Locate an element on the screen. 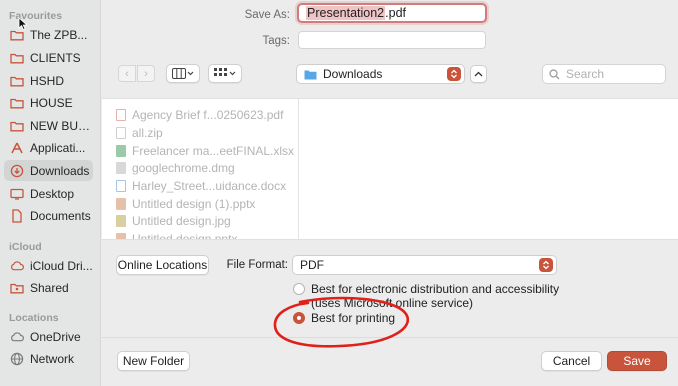 Image resolution: width=678 pixels, height=386 pixels. file-name: Untitled design.pptx is located at coordinates (185, 236).